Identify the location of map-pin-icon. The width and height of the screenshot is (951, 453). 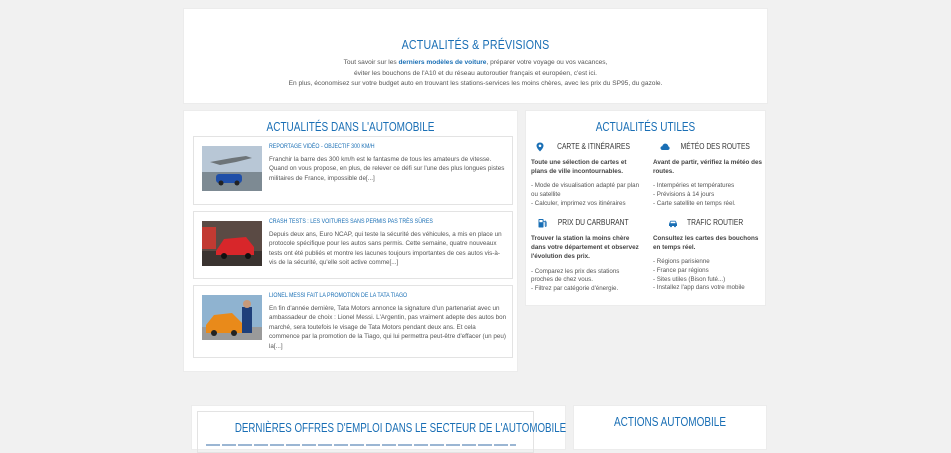
(540, 147).